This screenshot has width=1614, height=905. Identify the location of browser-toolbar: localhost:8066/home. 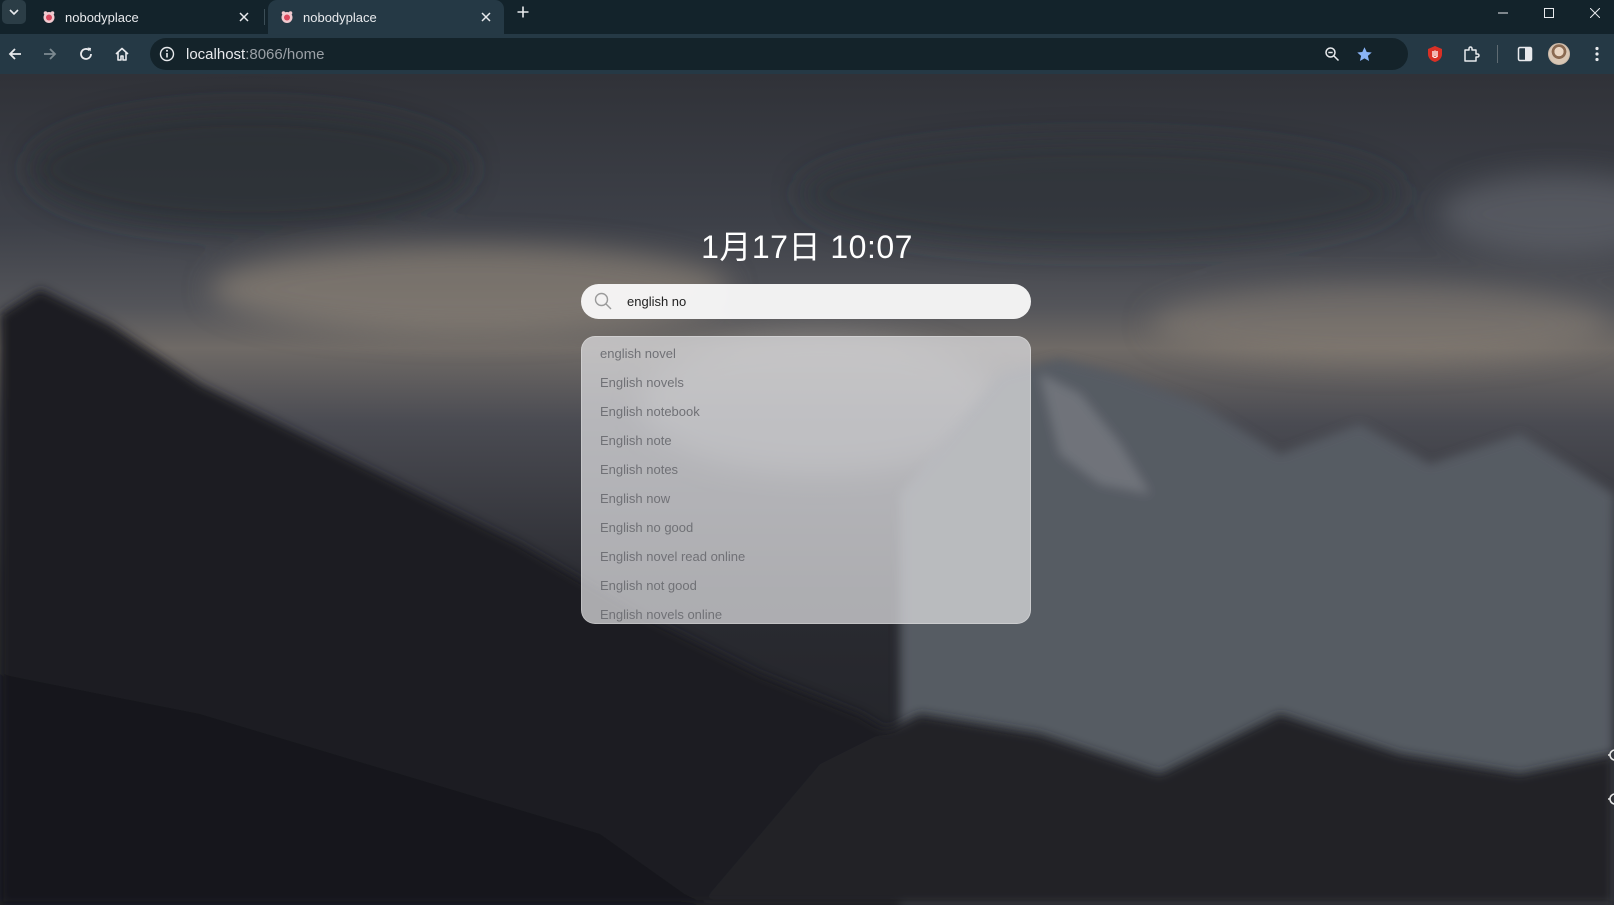
(807, 54).